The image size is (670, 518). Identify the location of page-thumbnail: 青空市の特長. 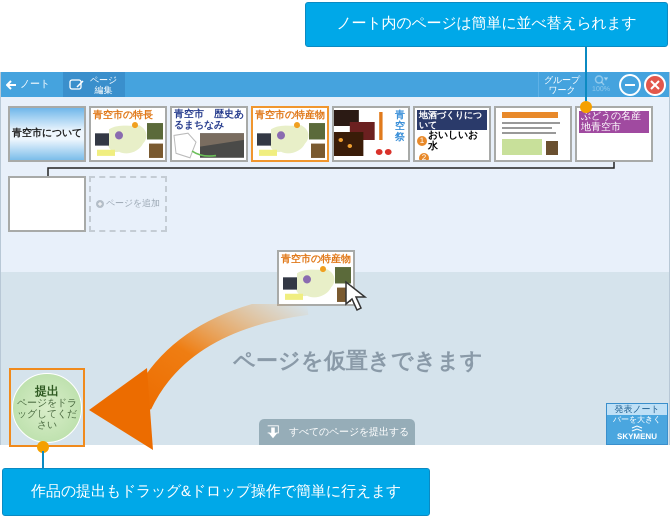
(128, 134).